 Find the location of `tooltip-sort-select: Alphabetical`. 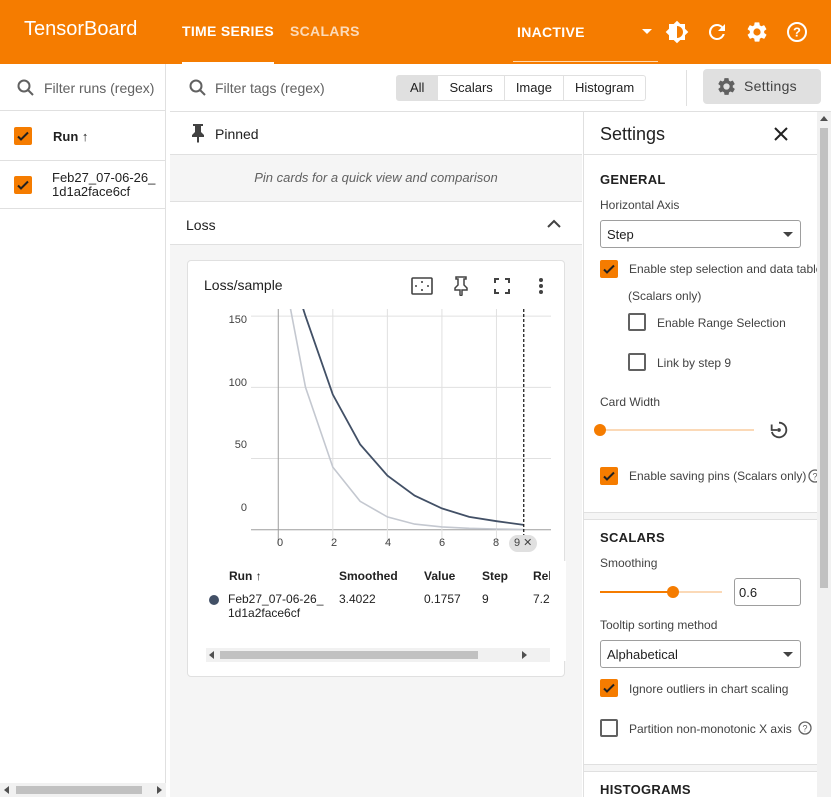

tooltip-sort-select: Alphabetical is located at coordinates (700, 654).